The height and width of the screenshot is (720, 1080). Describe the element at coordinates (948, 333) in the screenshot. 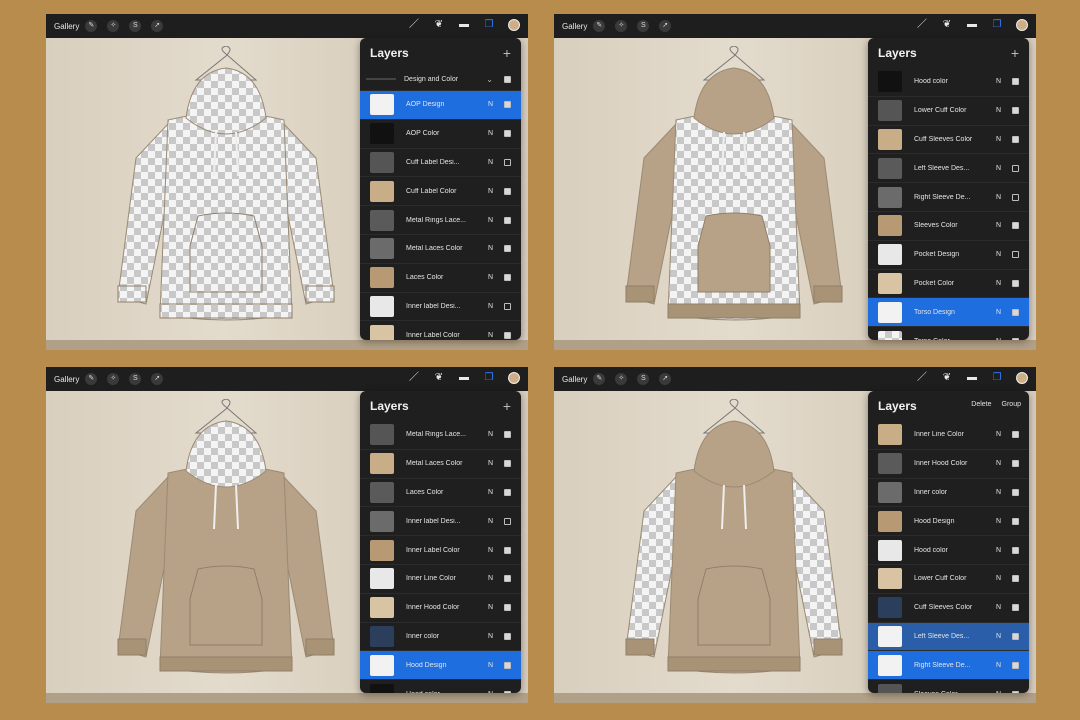

I see `layer-row: Torso Color N` at that location.